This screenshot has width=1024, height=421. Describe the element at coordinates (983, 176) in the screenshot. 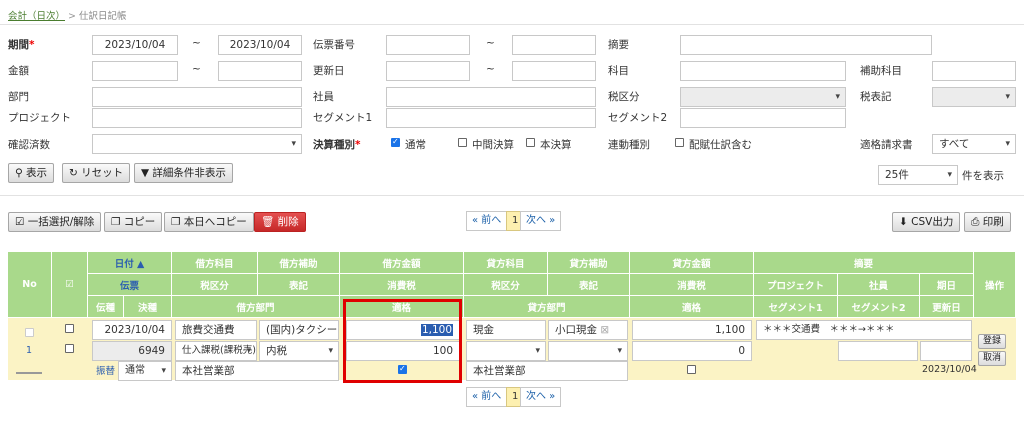

I see `per-page-suffix: 件を表示` at that location.